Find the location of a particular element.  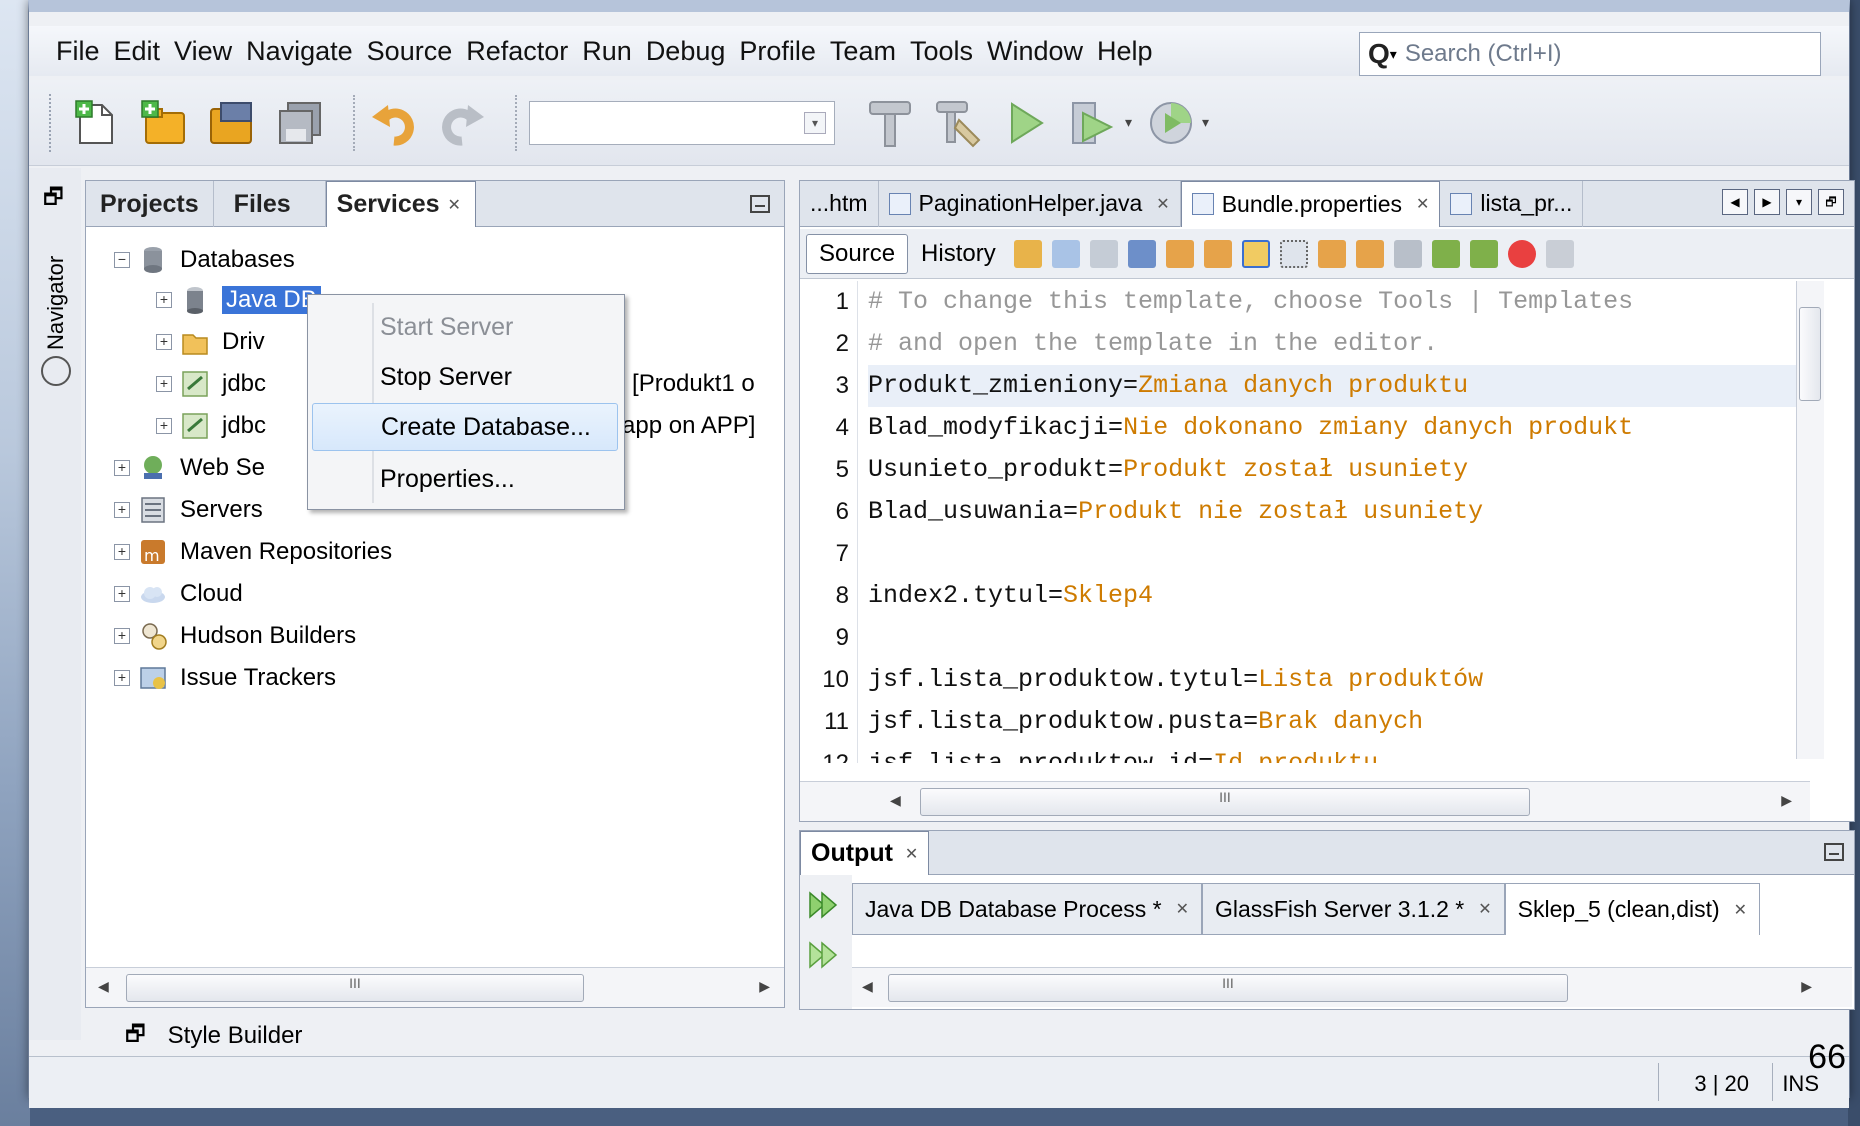

find-next-icon is located at coordinates (1217, 253).